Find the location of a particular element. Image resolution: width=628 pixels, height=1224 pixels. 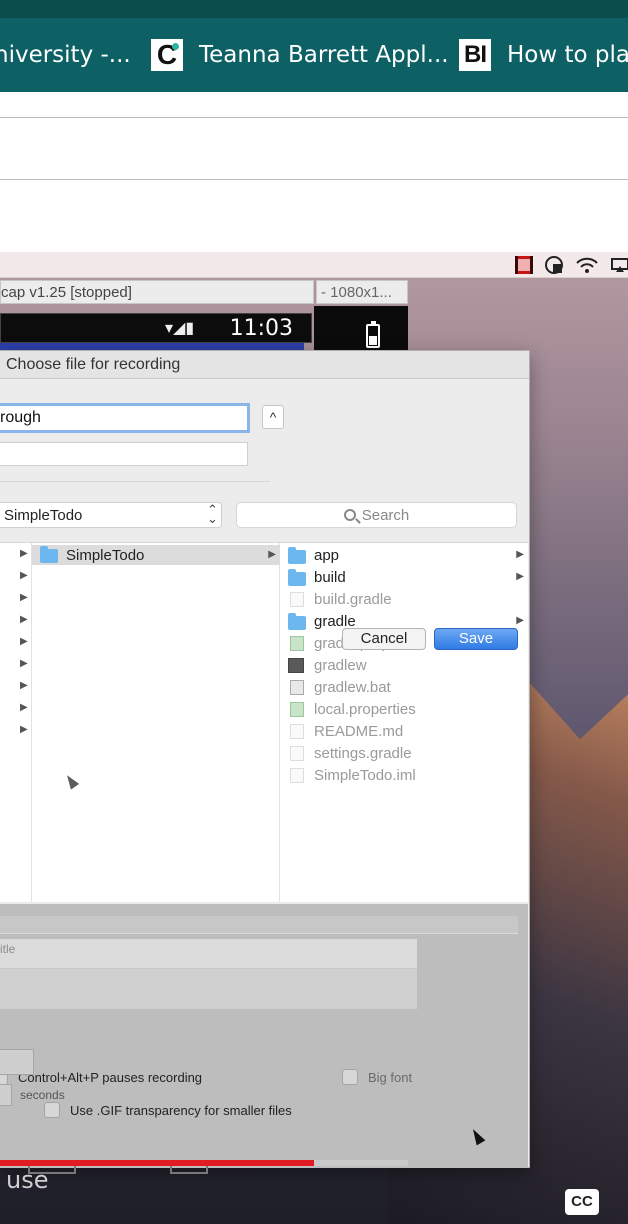

c-logo-icon: C is located at coordinates (167, 55).